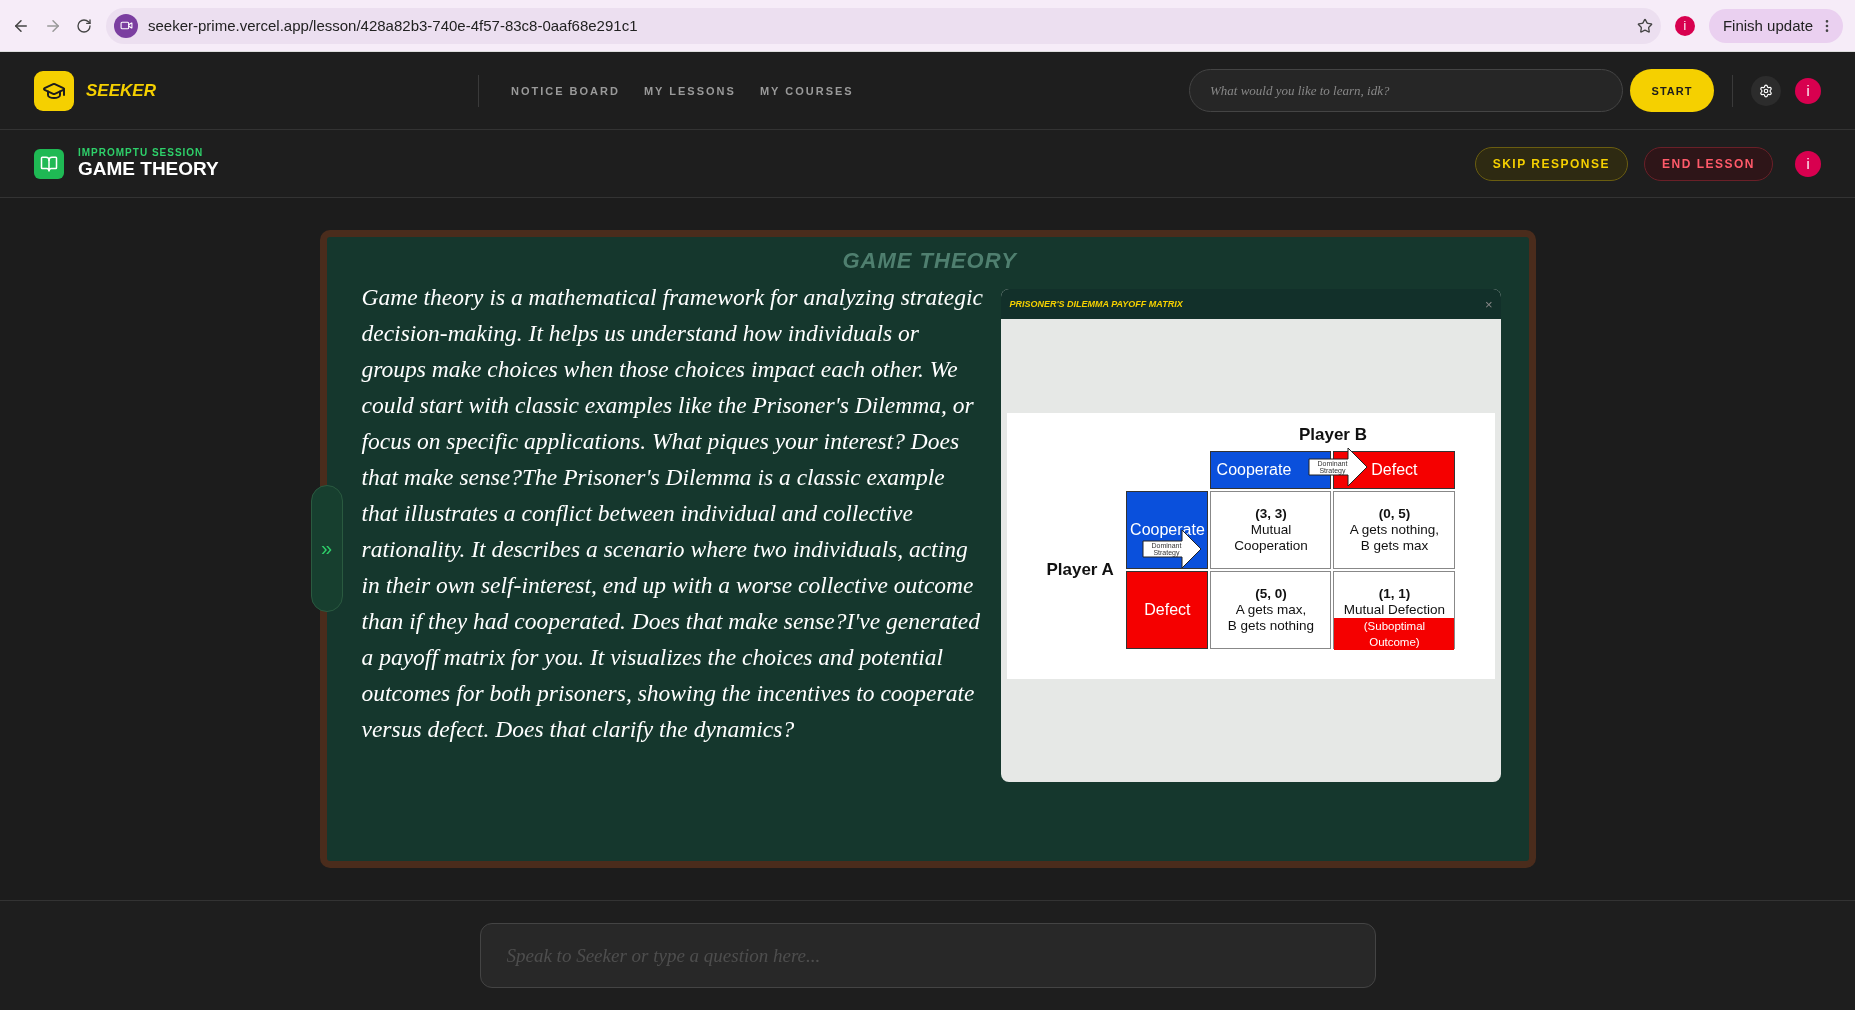  I want to click on start-button: START, so click(1672, 90).